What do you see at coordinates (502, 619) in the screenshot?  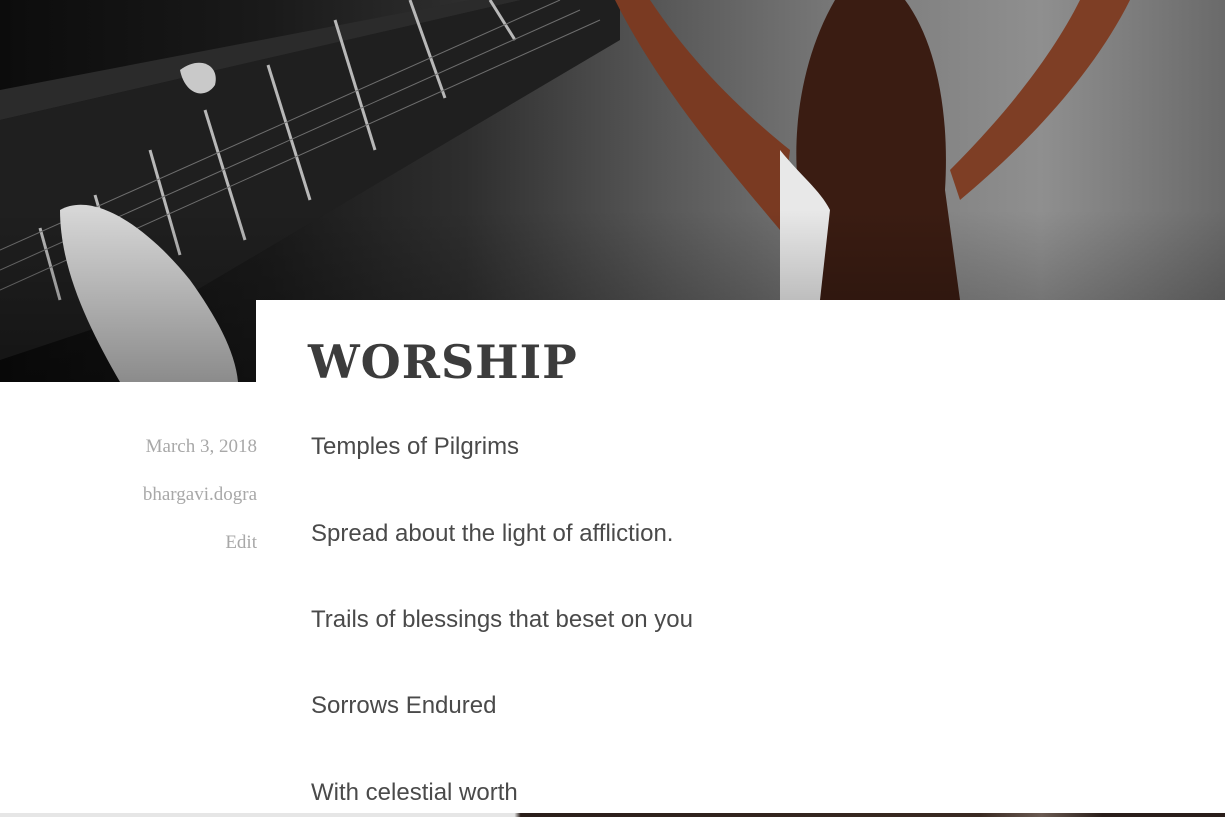 I see `poem-line: Trails of blessings that beset on you` at bounding box center [502, 619].